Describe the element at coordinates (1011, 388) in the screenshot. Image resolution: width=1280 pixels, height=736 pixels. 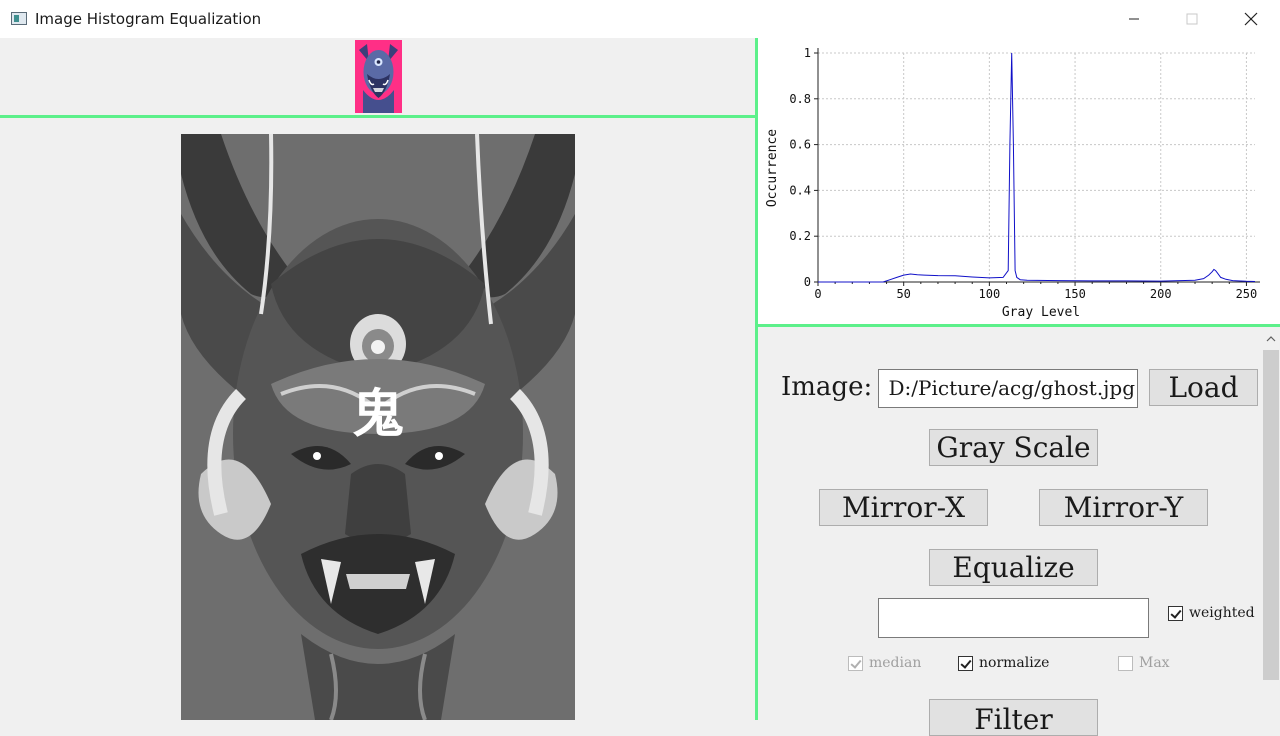
I see `image-path-value: D:/Picture/acg/ghost.jpg` at that location.